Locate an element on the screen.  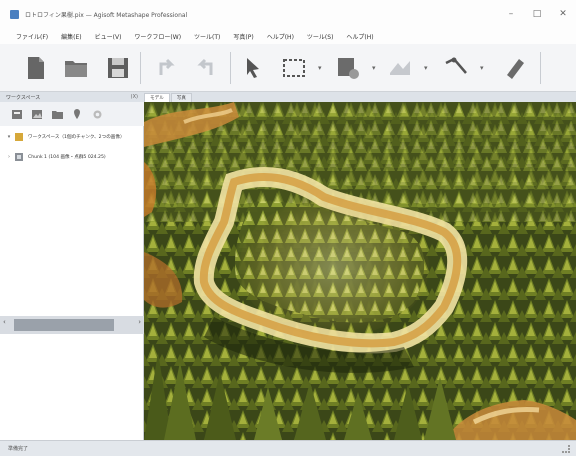
menu-tools: ツール(T) is located at coordinates (207, 36).